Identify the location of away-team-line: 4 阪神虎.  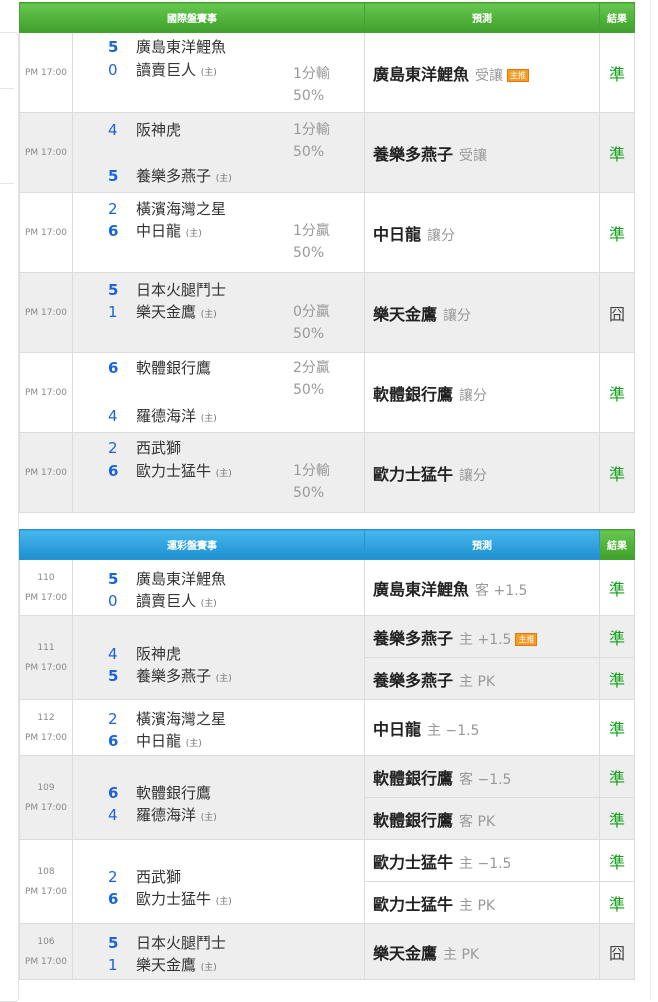
(183, 654).